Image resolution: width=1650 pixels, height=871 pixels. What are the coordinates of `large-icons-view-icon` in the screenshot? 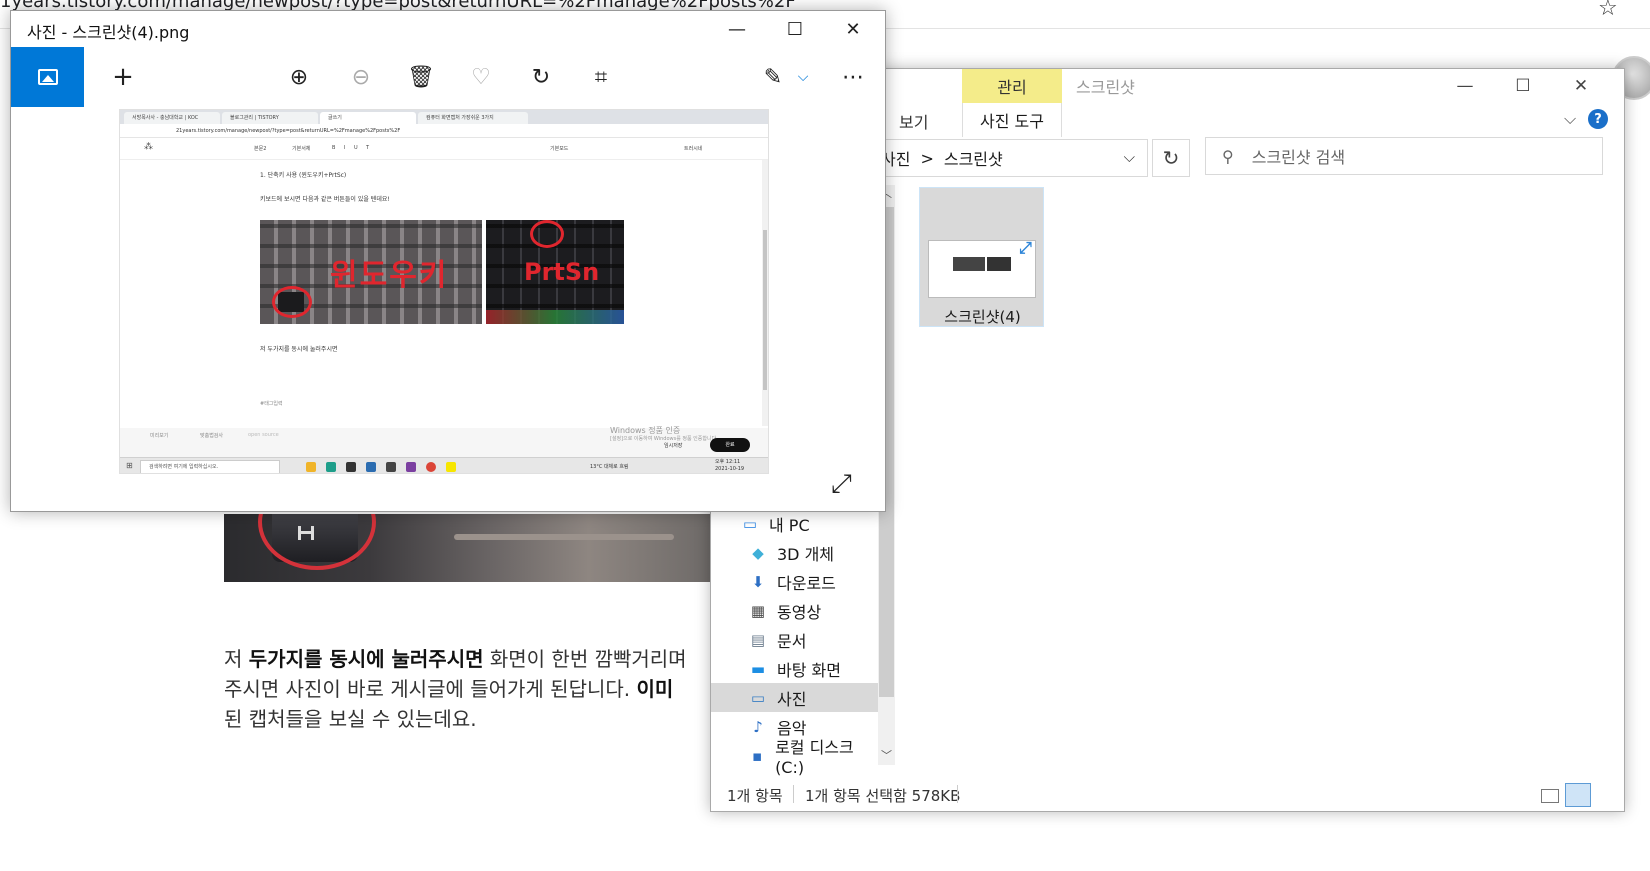 It's located at (1578, 795).